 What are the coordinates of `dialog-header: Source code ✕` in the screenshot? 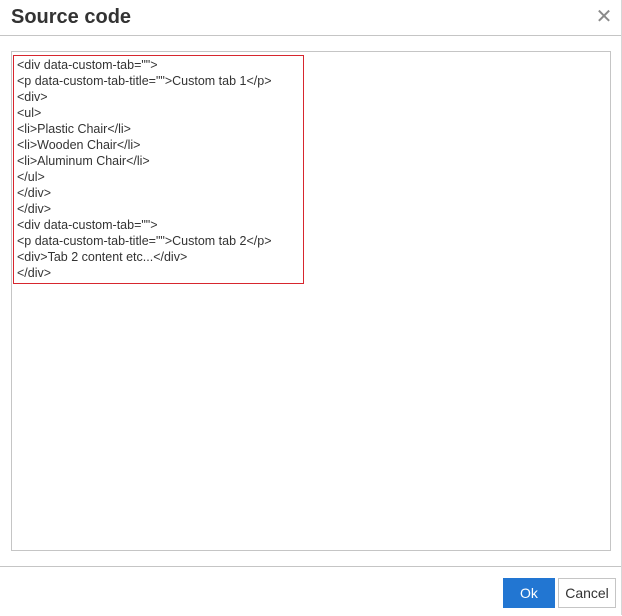 It's located at (310, 18).